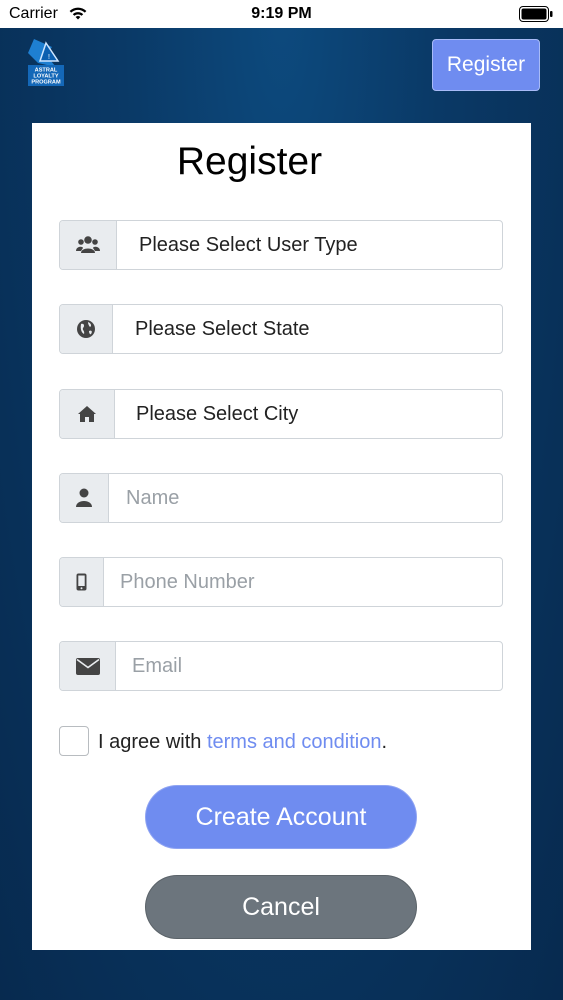 The height and width of the screenshot is (1000, 563). Describe the element at coordinates (222, 329) in the screenshot. I see `state-value: Please Select State` at that location.